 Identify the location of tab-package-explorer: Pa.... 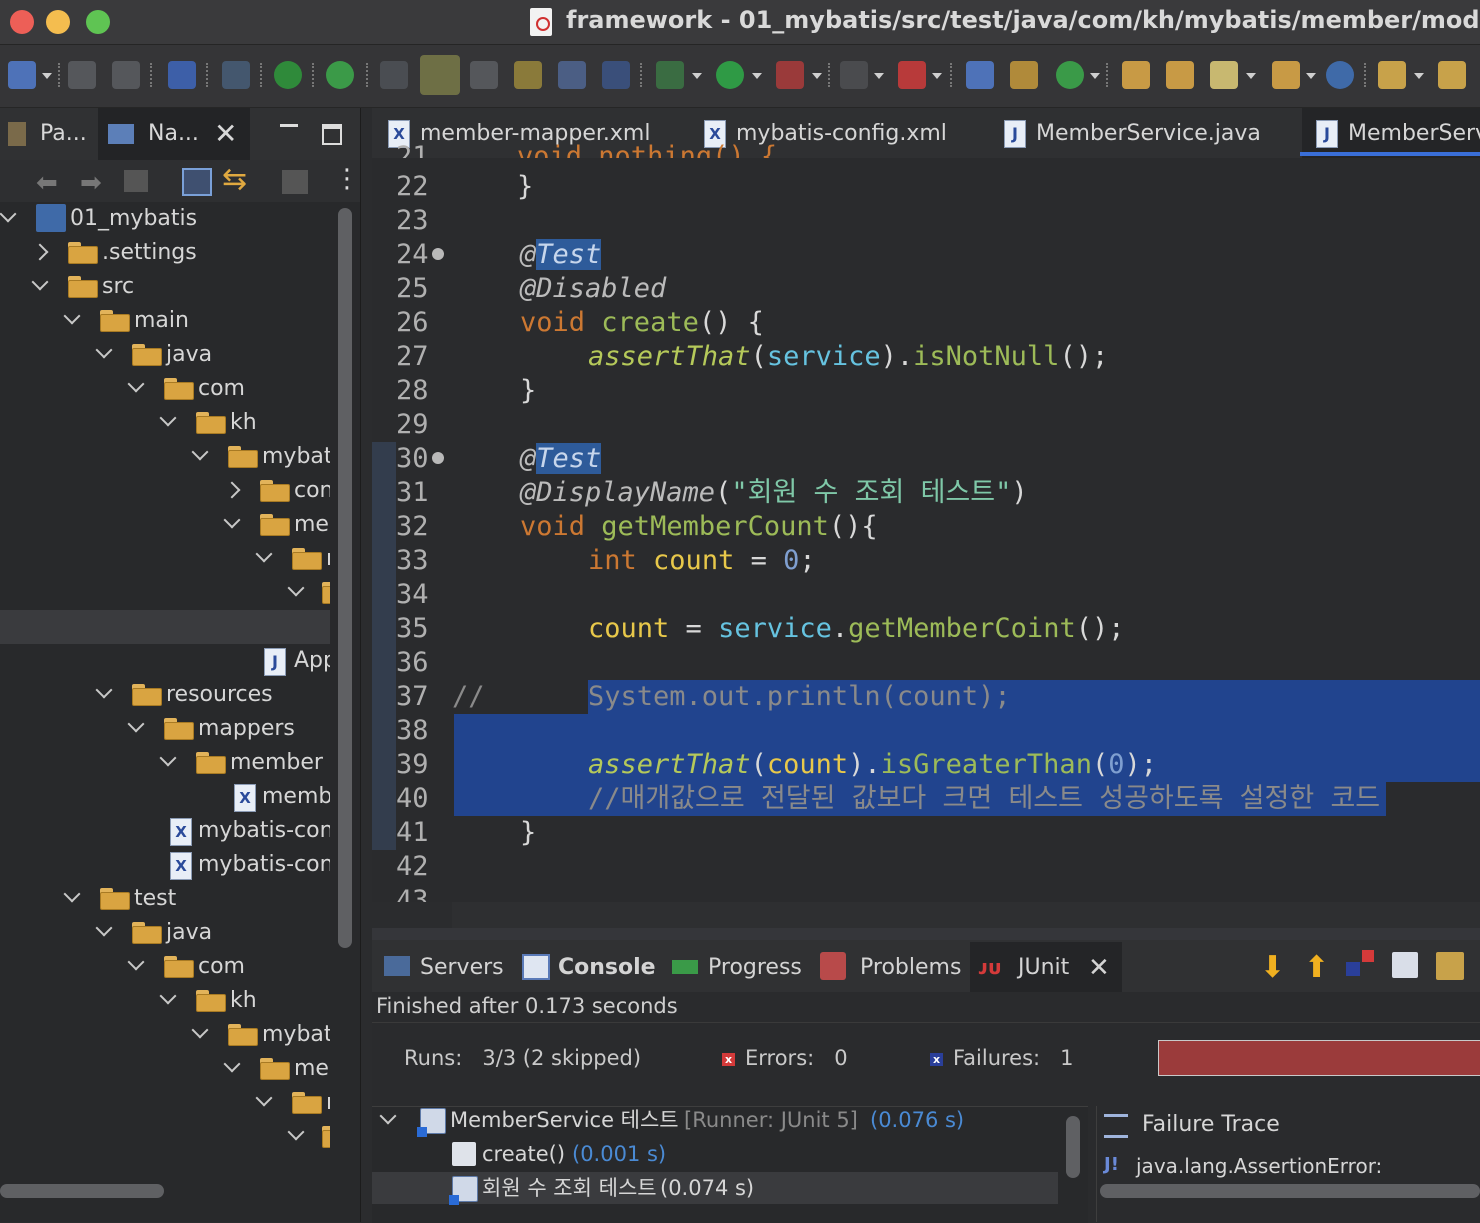
(49, 134).